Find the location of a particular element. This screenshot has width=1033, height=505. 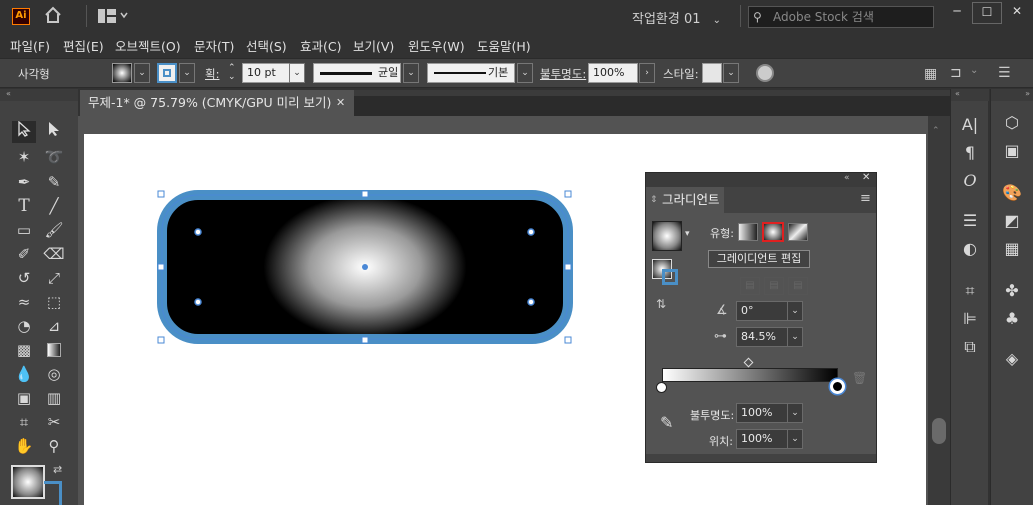

brush-definition: 기본 is located at coordinates (471, 73).